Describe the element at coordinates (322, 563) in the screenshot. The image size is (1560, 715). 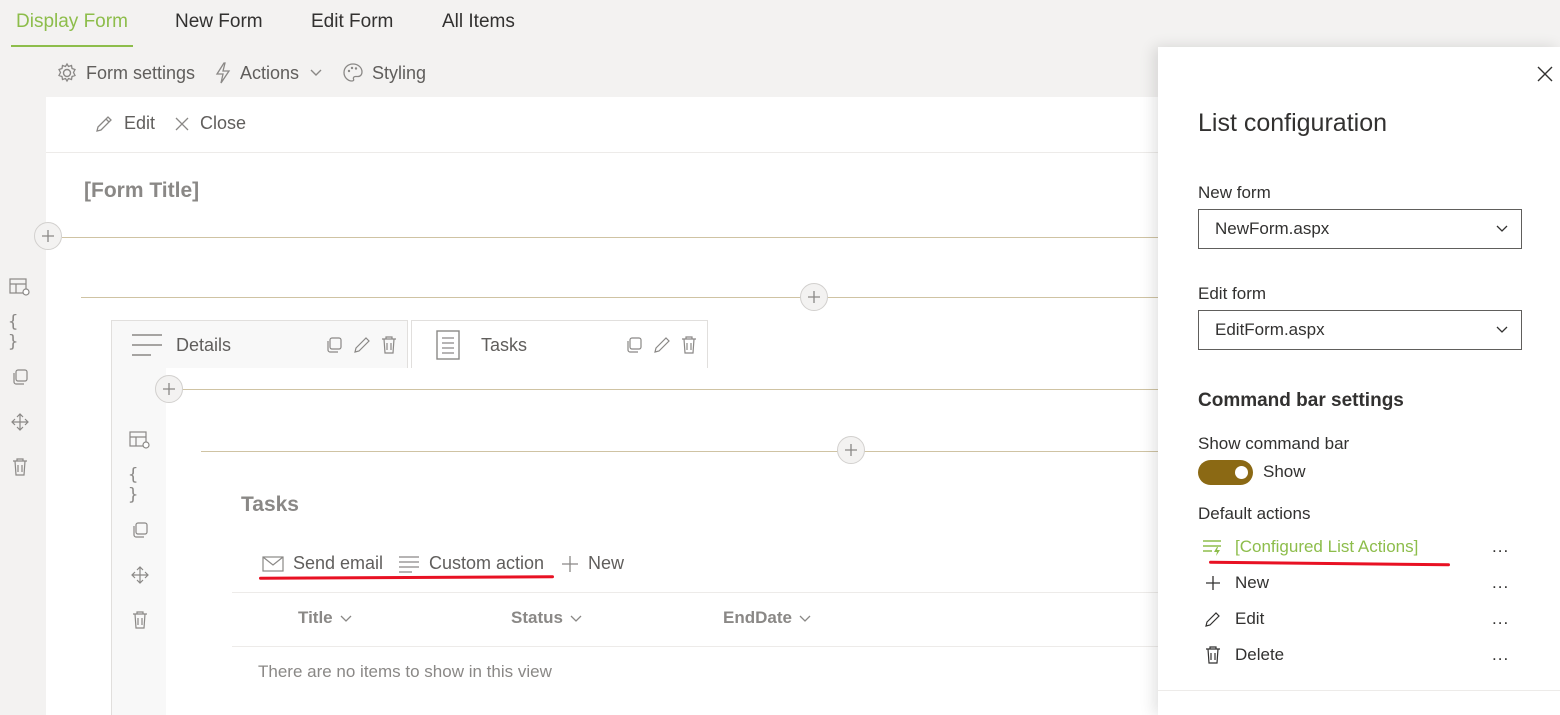
I see `send-email-button: Send email` at that location.